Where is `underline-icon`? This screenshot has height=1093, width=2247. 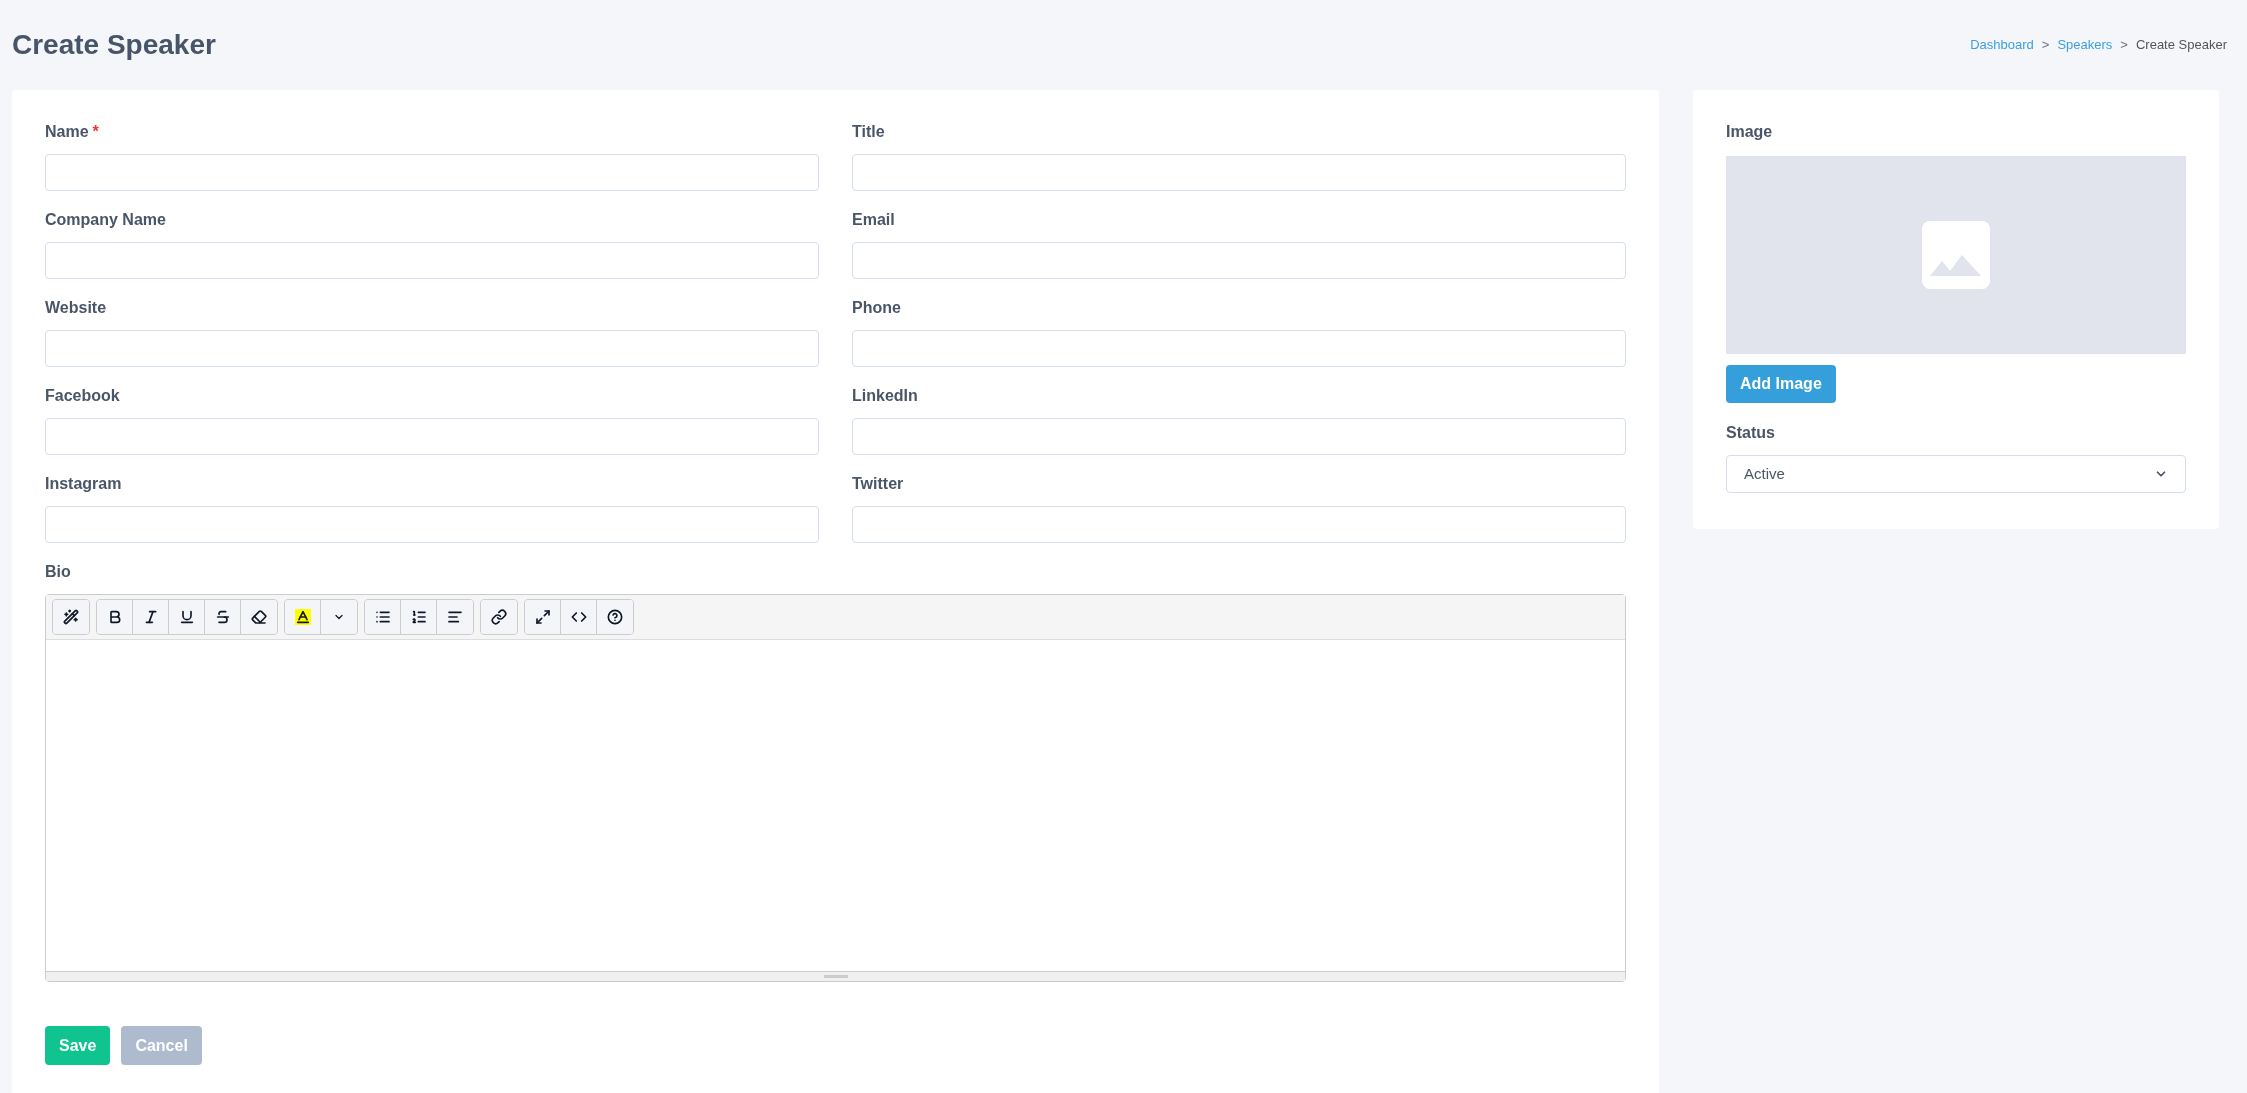 underline-icon is located at coordinates (186, 617).